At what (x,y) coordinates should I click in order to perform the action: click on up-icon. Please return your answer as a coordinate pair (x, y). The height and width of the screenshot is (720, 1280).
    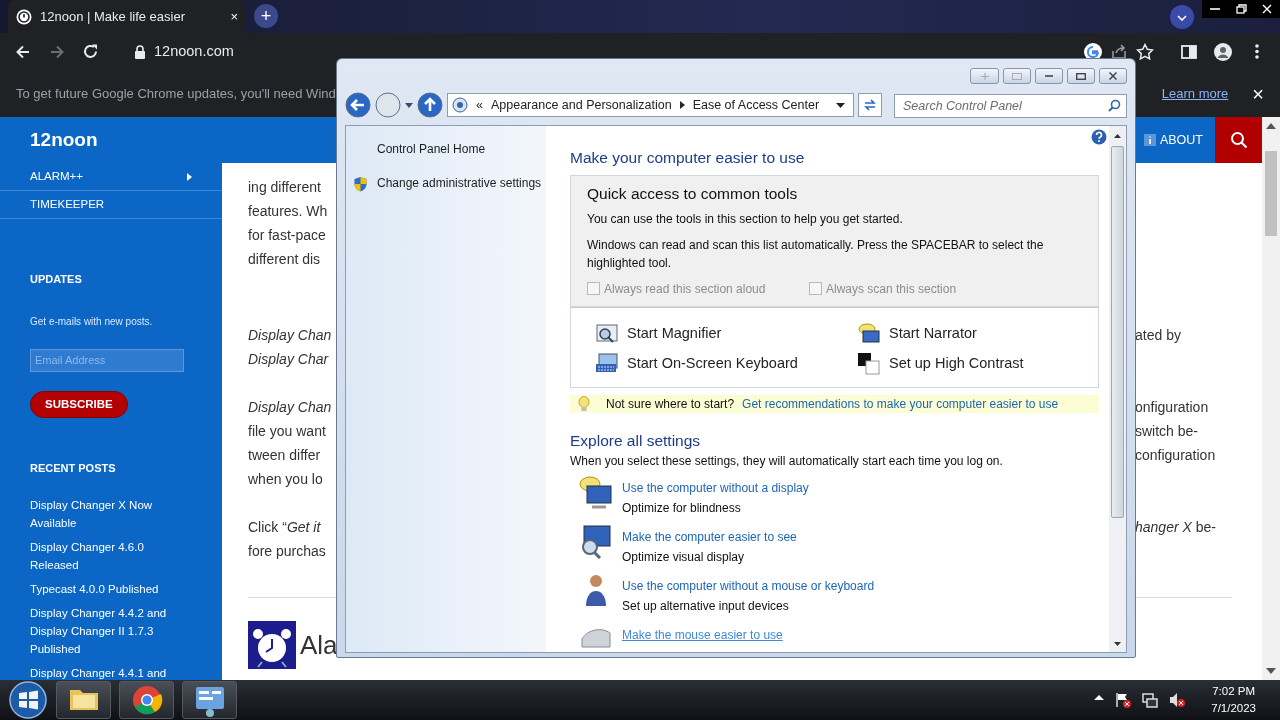
    Looking at the image, I should click on (430, 105).